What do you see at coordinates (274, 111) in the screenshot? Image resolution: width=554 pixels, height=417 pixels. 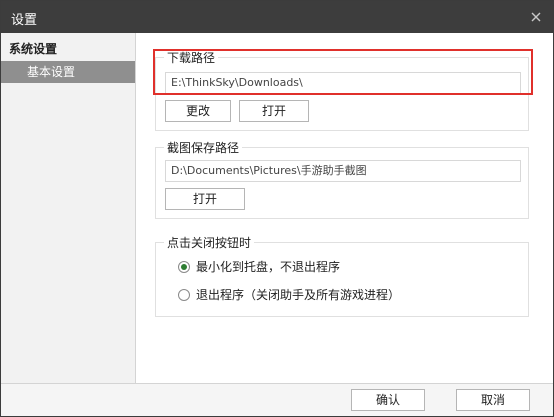 I see `open-download-path-button: 打开` at bounding box center [274, 111].